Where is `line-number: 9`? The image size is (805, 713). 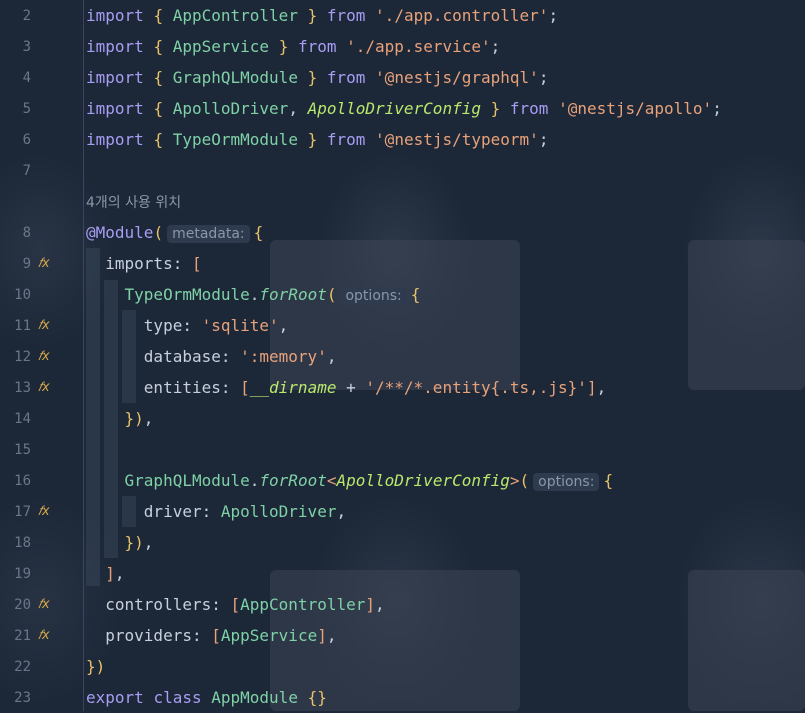
line-number: 9 is located at coordinates (26, 263).